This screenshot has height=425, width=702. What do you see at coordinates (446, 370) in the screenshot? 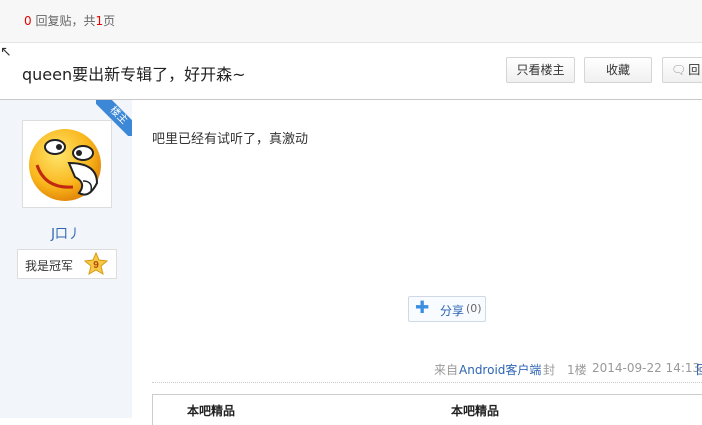
I see `post-source-prefix: 来自` at bounding box center [446, 370].